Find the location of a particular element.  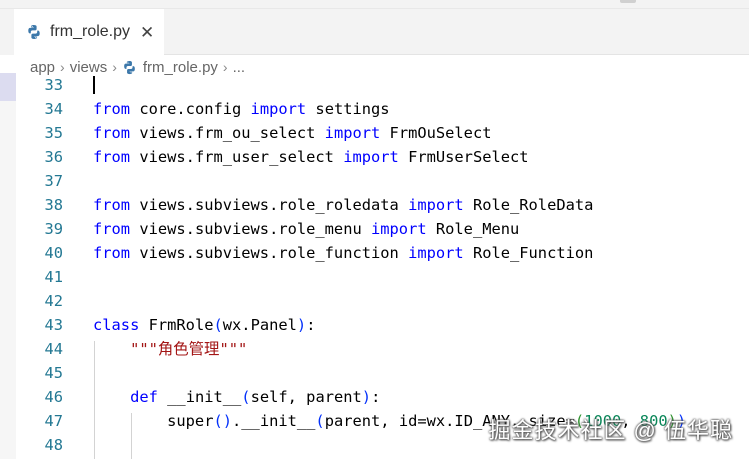

code-line: 37 is located at coordinates (374, 181).